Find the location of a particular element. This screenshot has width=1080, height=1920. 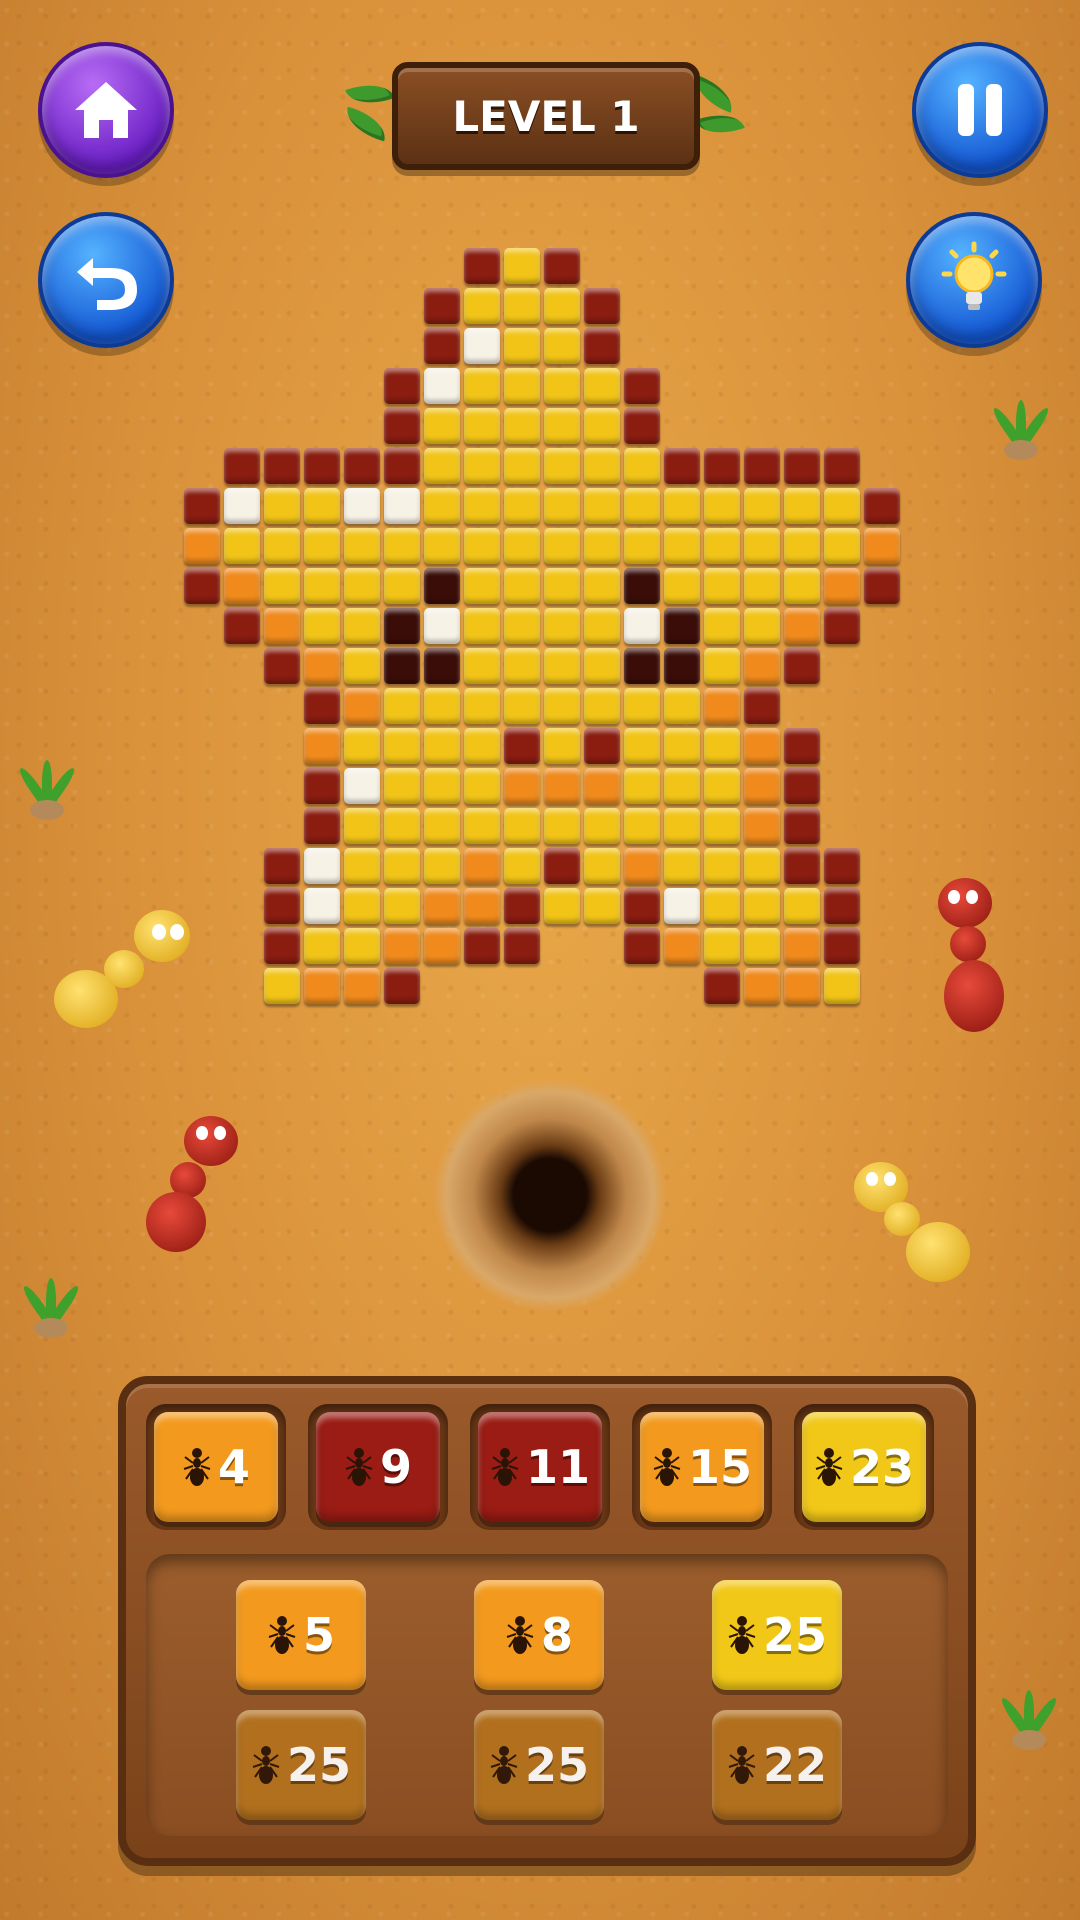

storage-box: 22 is located at coordinates (777, 1765).